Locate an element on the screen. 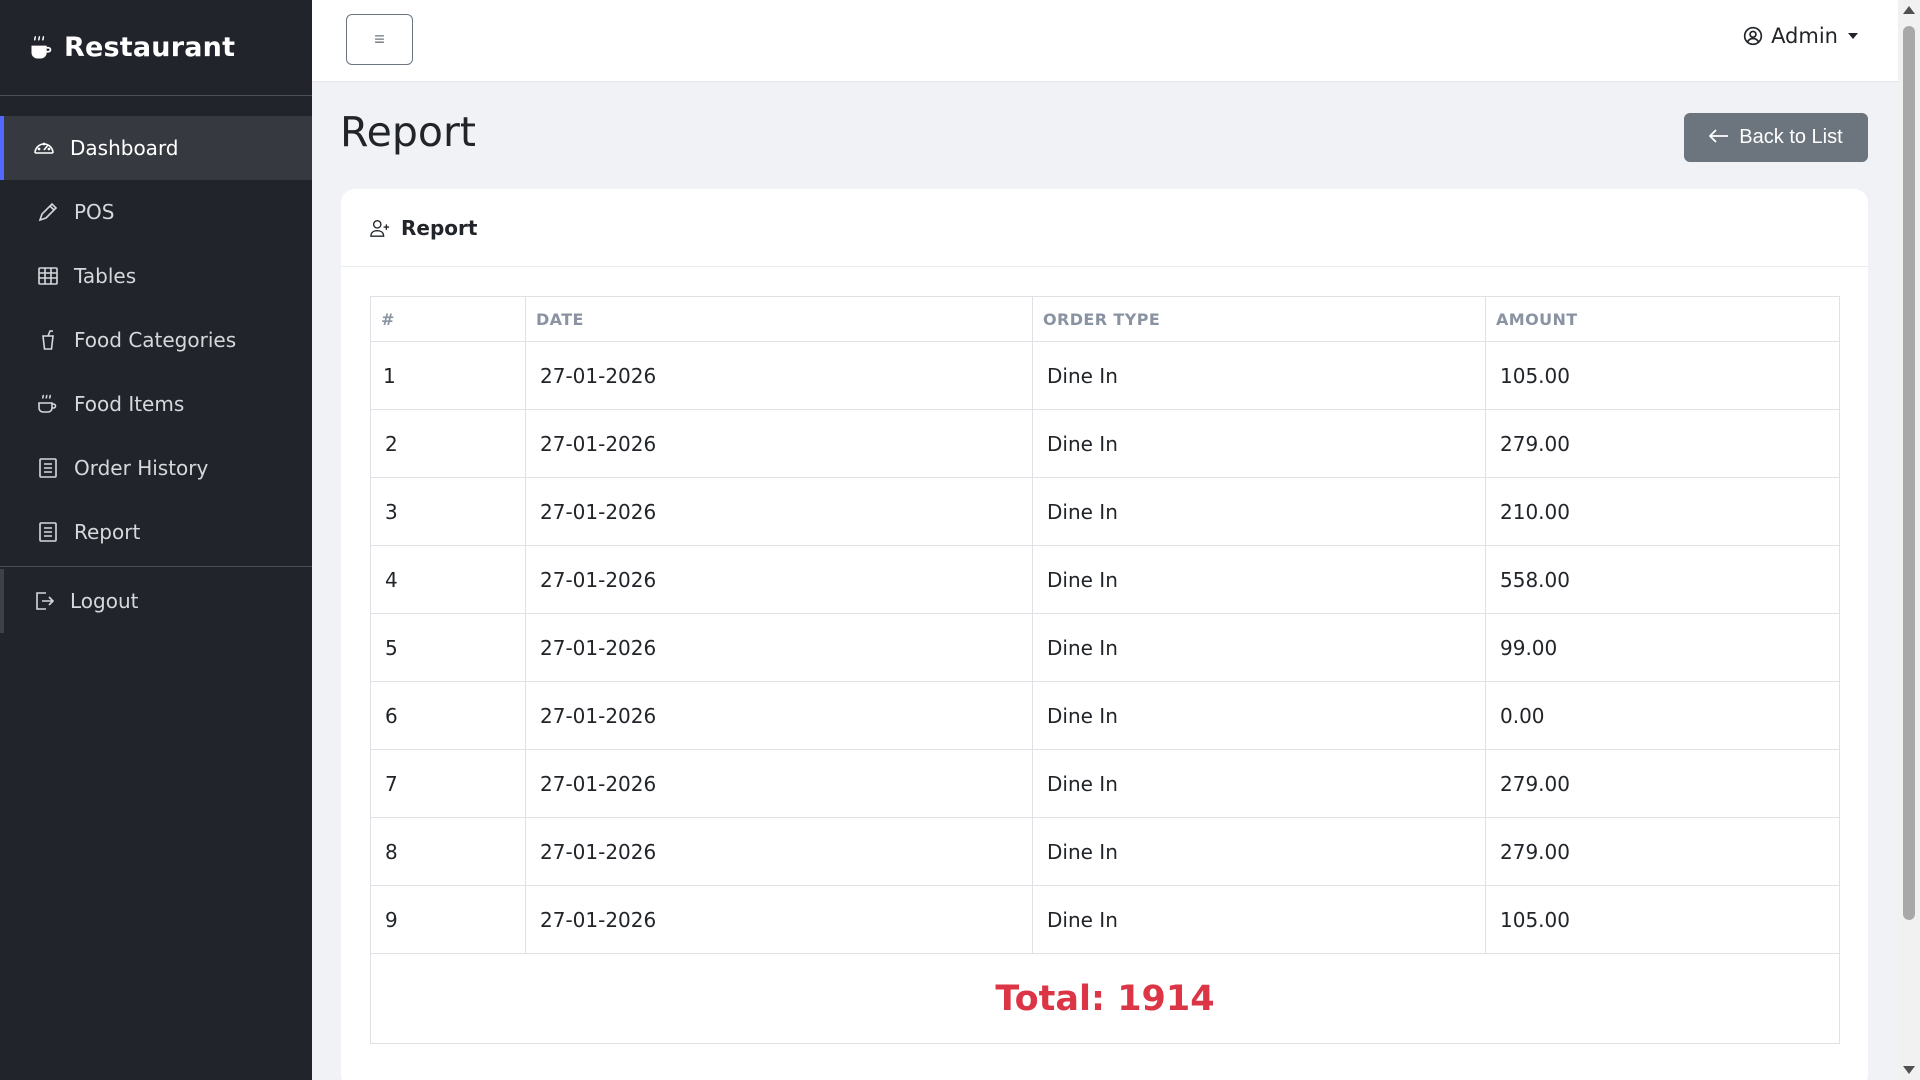 This screenshot has width=1920, height=1080. sidebar-item-order-history: Order History is located at coordinates (156, 468).